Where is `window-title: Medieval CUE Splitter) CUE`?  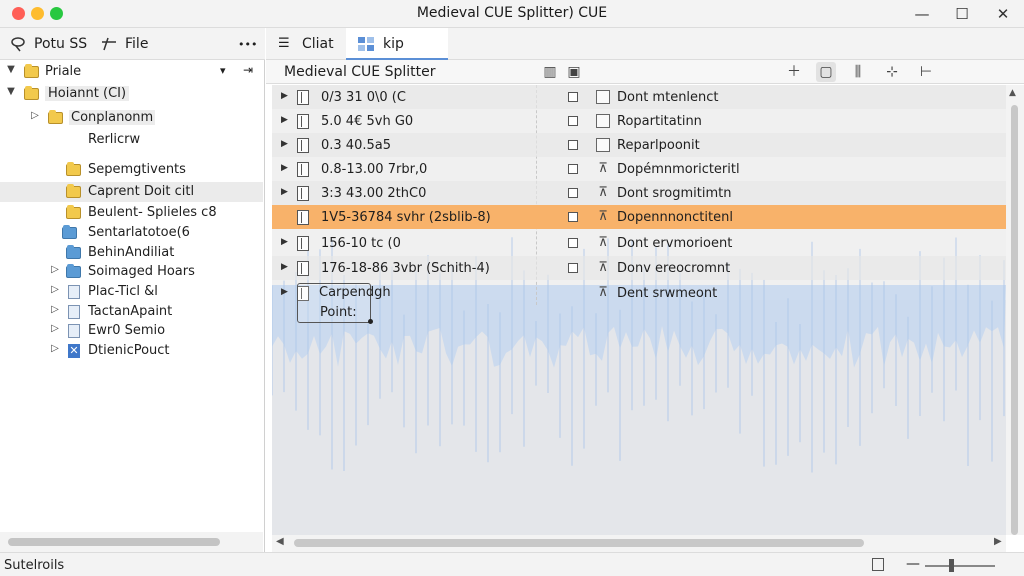
window-title: Medieval CUE Splitter) CUE is located at coordinates (512, 13).